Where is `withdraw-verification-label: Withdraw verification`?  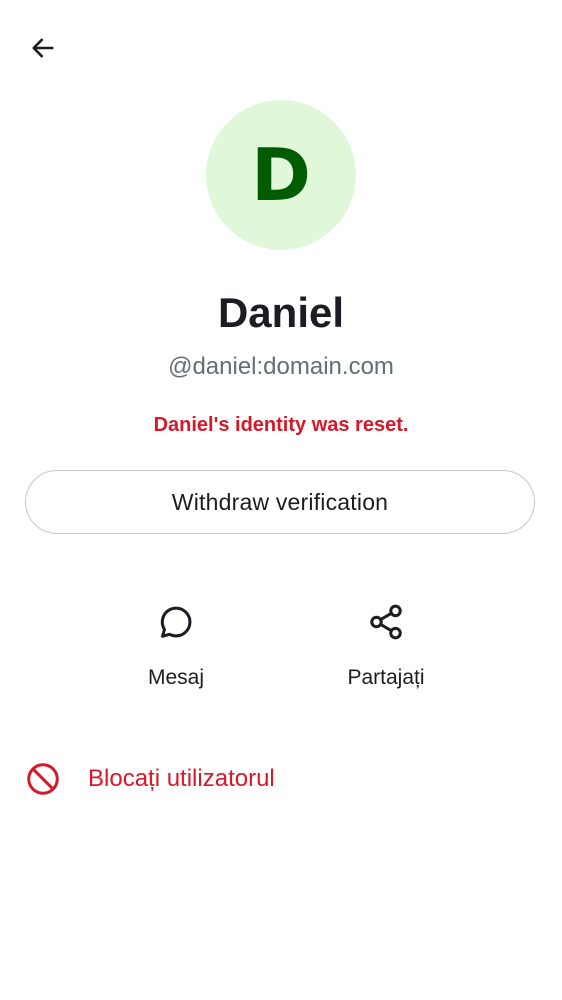 withdraw-verification-label: Withdraw verification is located at coordinates (280, 501).